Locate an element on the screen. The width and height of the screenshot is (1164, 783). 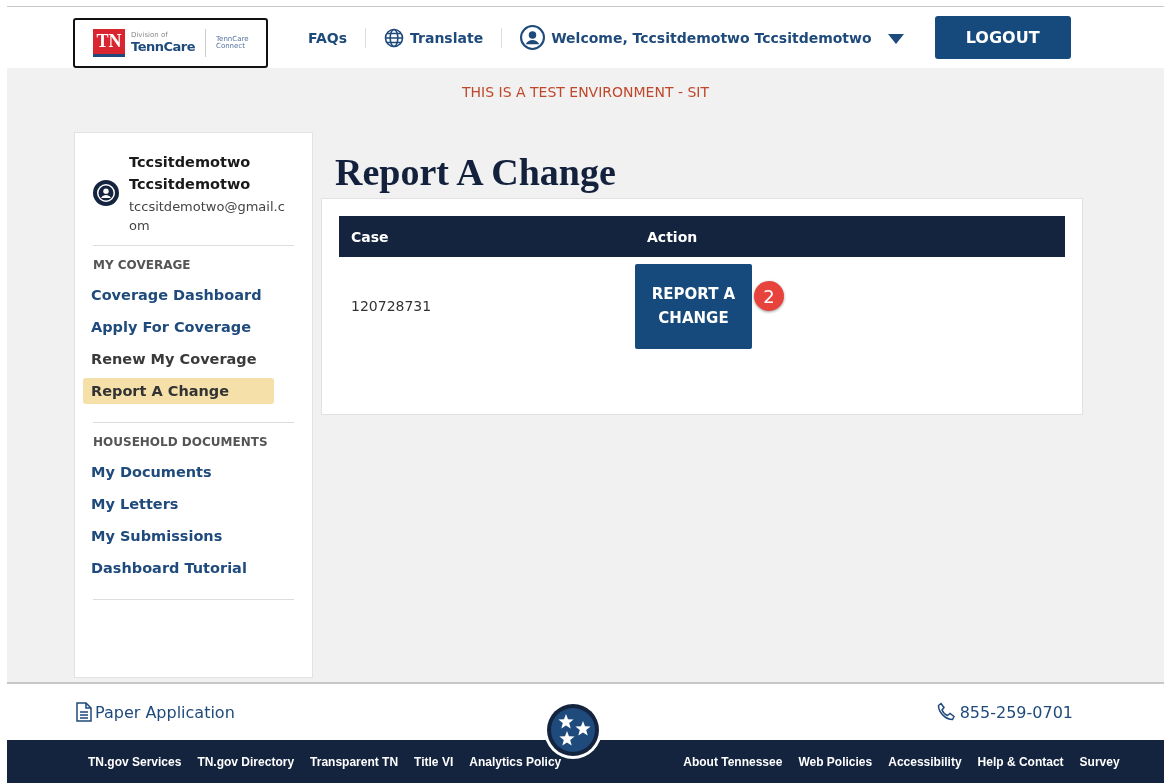
logo-brand-text: TennCare is located at coordinates (163, 46).